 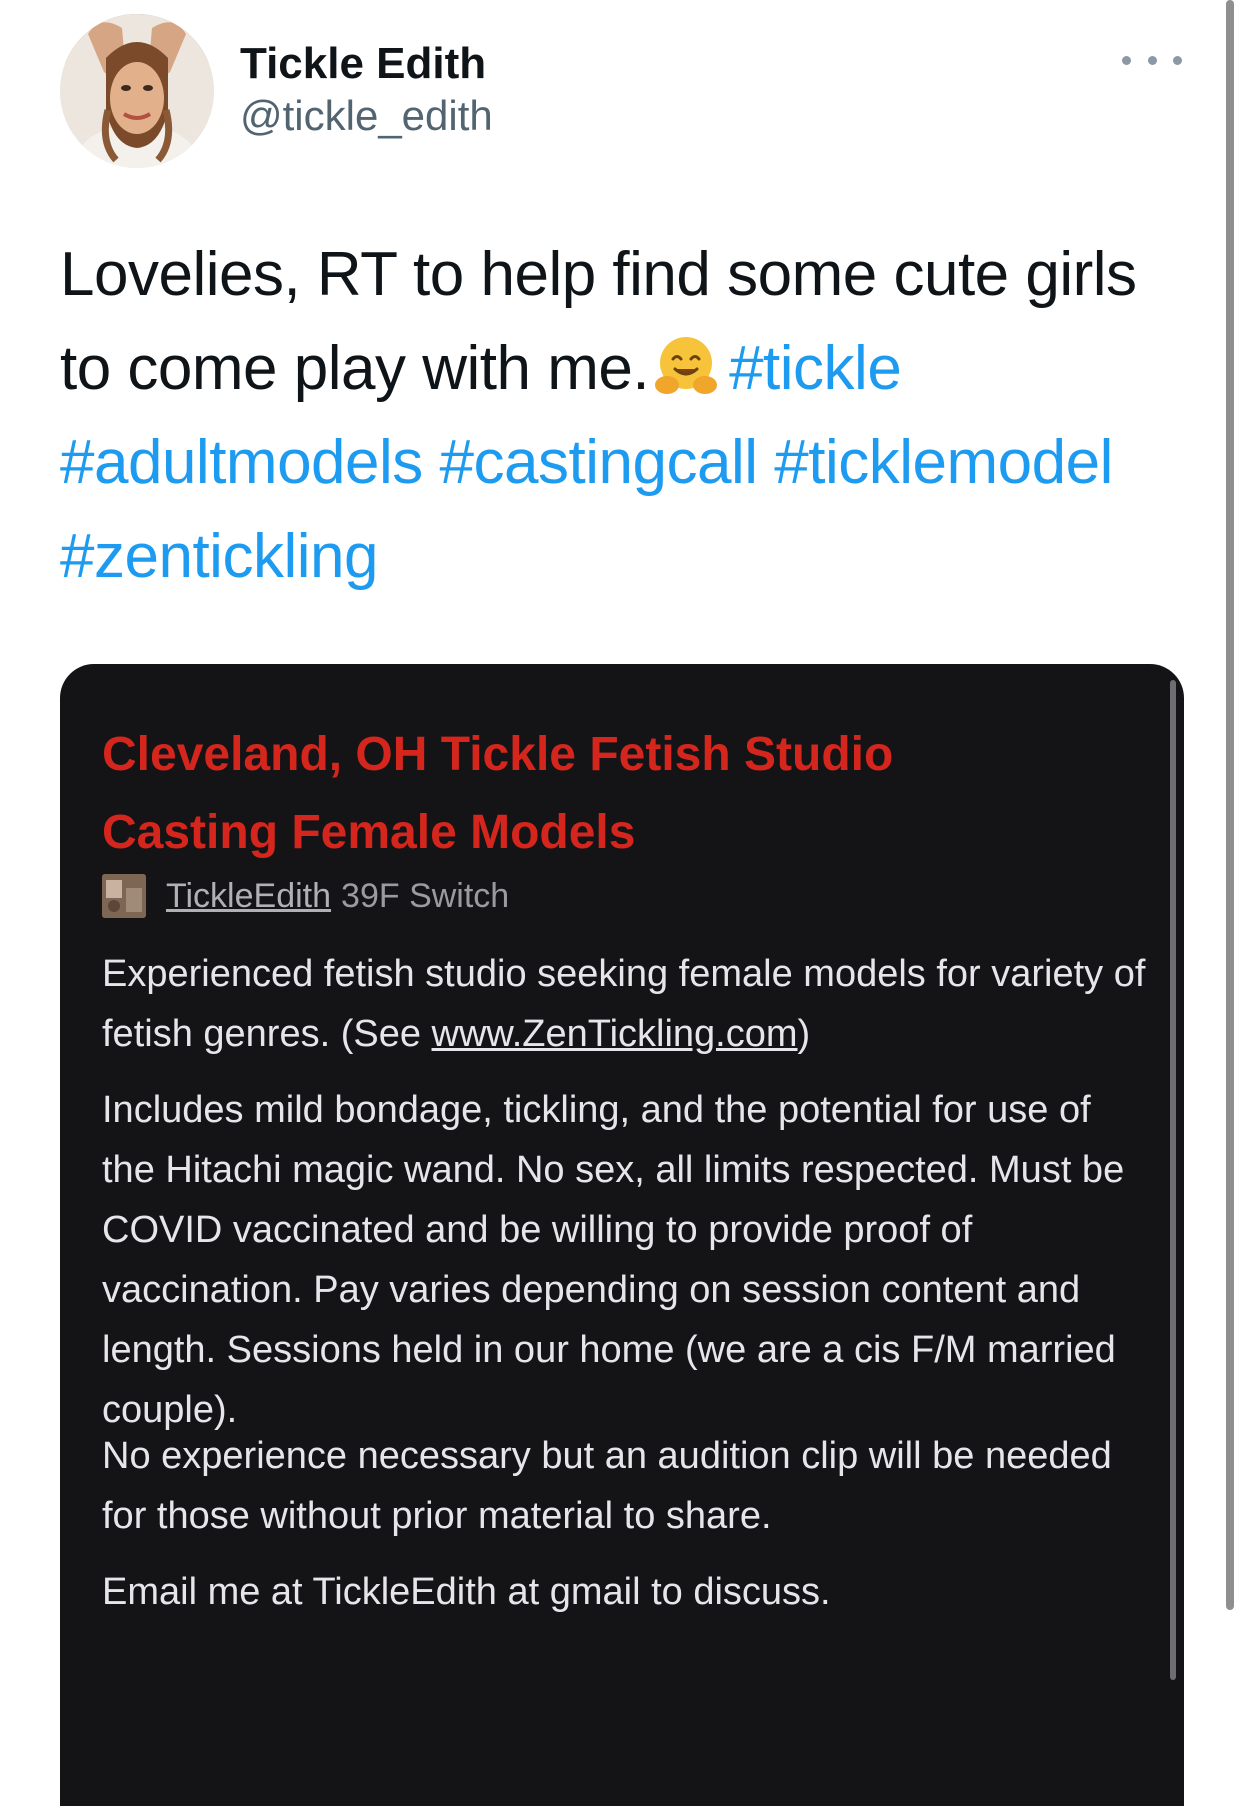 I want to click on tweet-author: Tickle Edith @tickle_edith, so click(x=366, y=90).